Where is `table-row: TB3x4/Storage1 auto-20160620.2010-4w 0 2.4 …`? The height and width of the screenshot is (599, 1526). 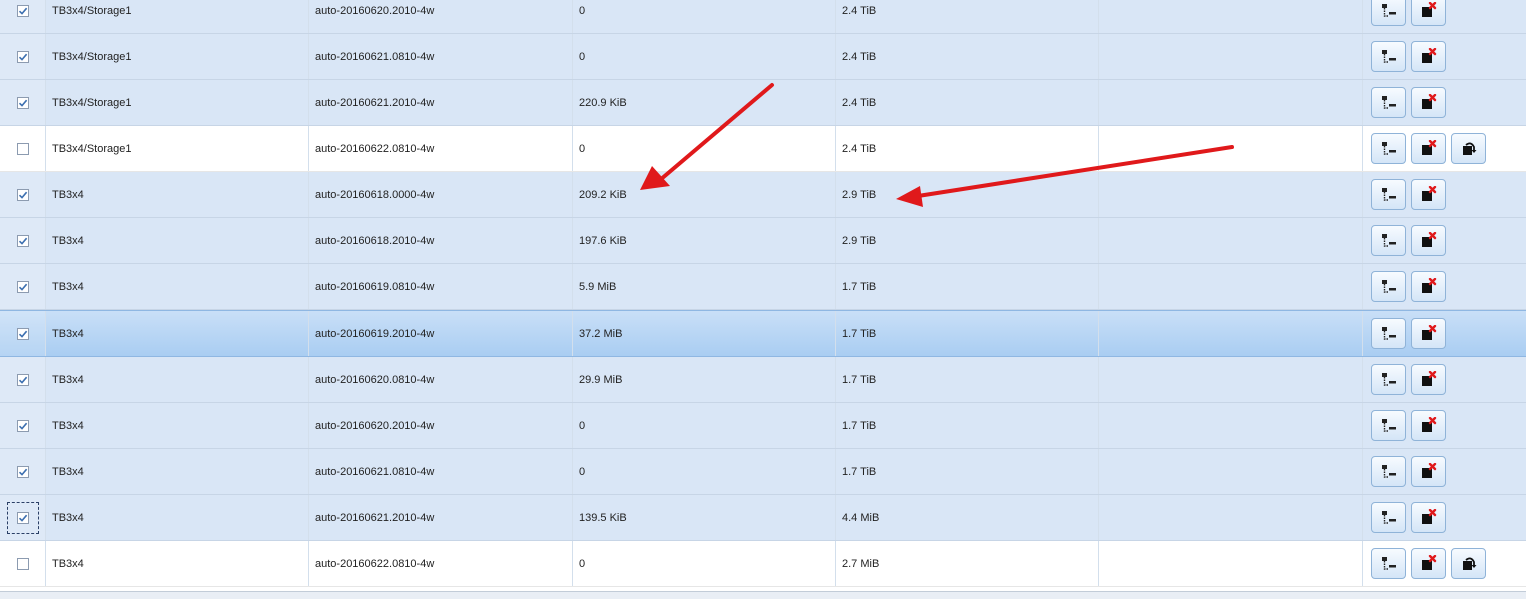 table-row: TB3x4/Storage1 auto-20160620.2010-4w 0 2.4 … is located at coordinates (763, 17).